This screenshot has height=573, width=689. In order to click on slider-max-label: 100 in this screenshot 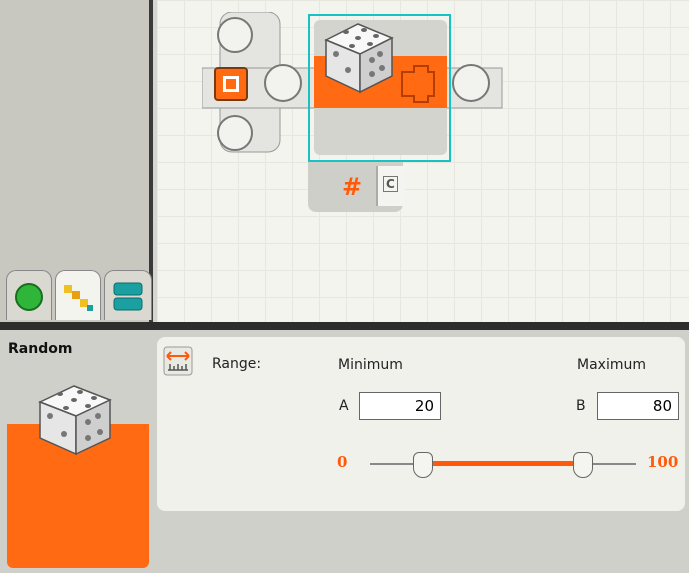, I will do `click(663, 462)`.